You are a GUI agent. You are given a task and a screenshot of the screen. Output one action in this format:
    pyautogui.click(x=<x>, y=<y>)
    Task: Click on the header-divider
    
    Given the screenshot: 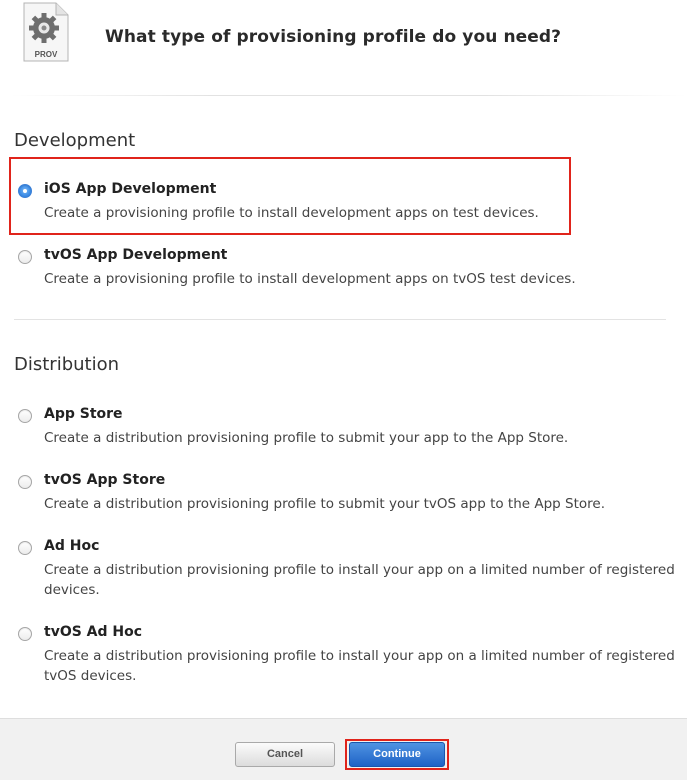 What is the action you would take?
    pyautogui.click(x=348, y=95)
    